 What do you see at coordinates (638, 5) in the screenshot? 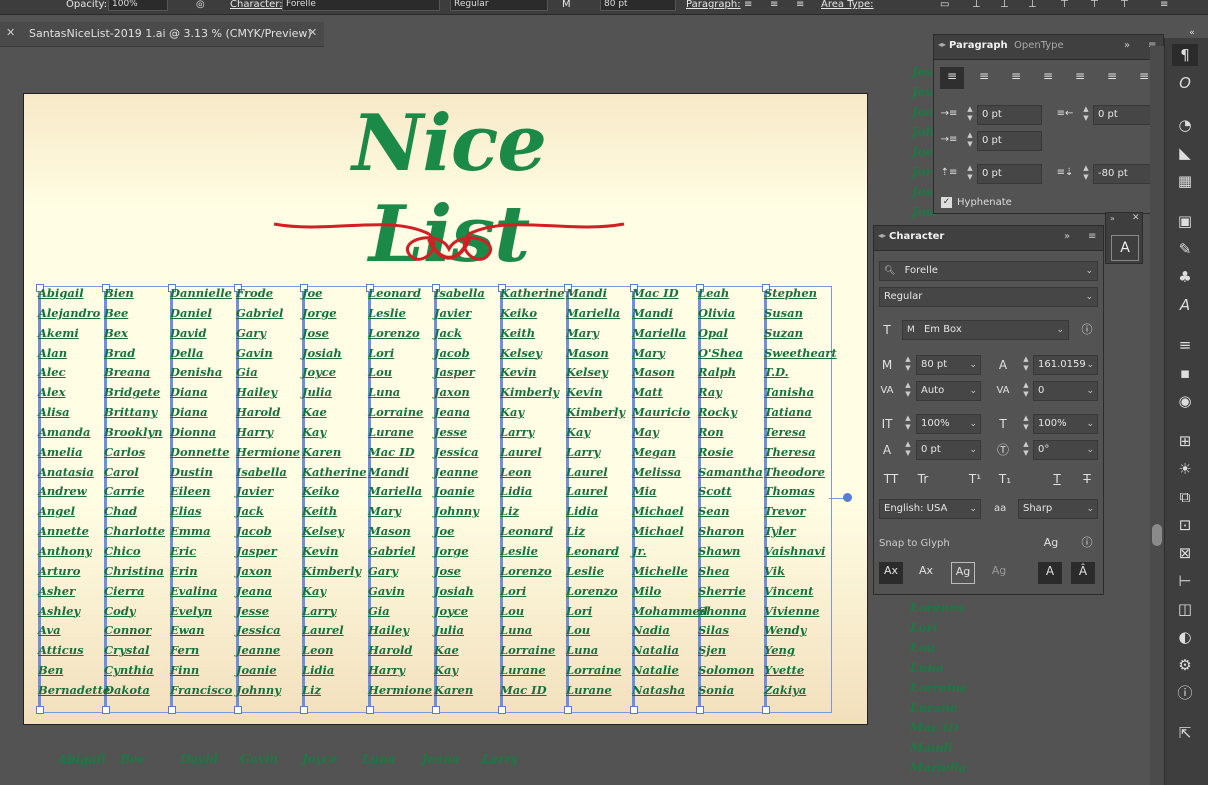
I see `font-size-field: 80 pt` at bounding box center [638, 5].